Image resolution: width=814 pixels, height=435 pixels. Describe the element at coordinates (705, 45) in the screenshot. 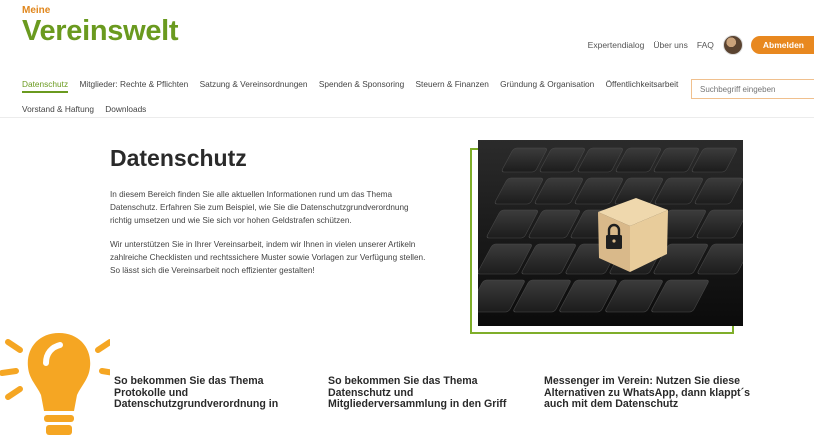

I see `link-faq: FAQ` at that location.